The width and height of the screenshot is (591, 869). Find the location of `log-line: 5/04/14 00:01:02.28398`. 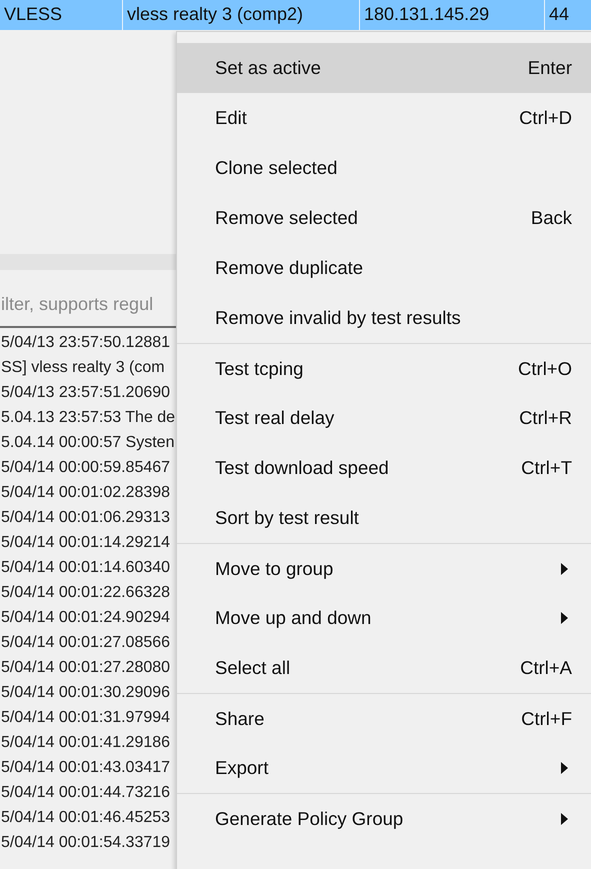

log-line: 5/04/14 00:01:02.28398 is located at coordinates (86, 493).